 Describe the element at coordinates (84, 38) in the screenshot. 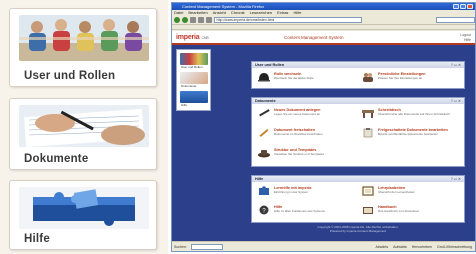

I see `people-photo` at that location.